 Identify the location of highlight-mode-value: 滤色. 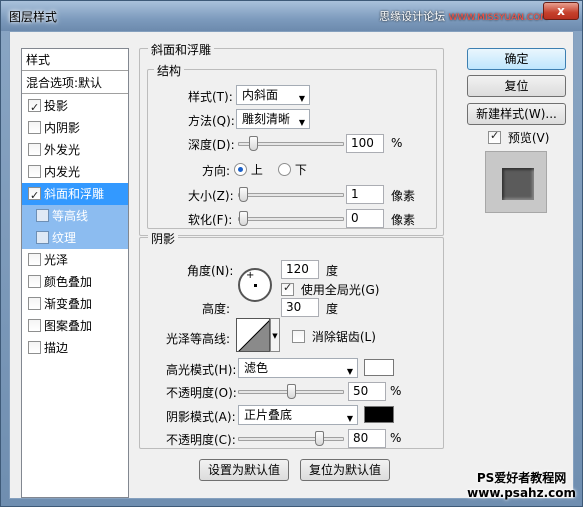
(256, 368).